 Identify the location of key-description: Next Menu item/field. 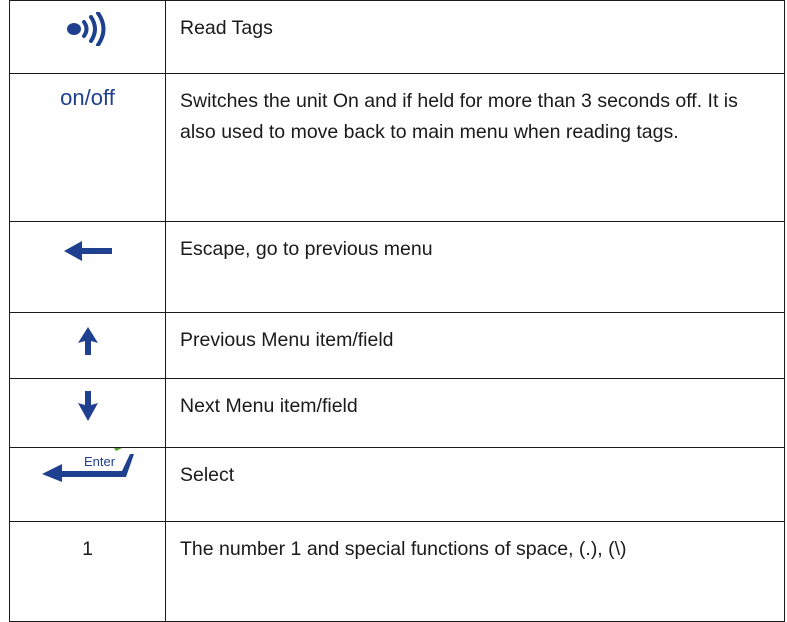
(269, 406).